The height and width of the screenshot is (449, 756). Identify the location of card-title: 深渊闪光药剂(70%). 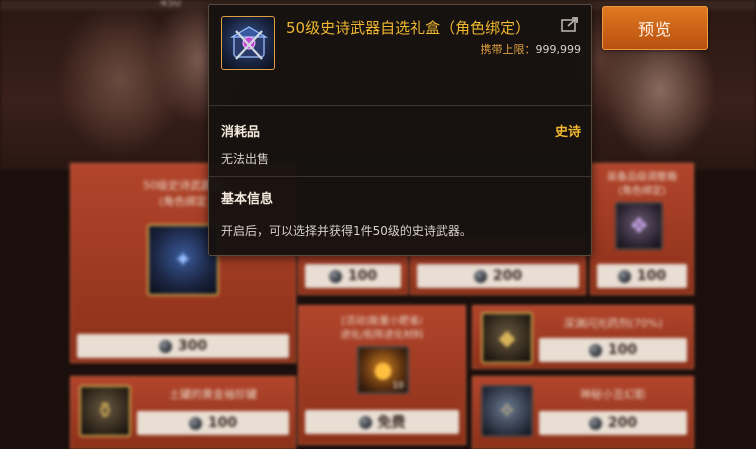
(613, 323).